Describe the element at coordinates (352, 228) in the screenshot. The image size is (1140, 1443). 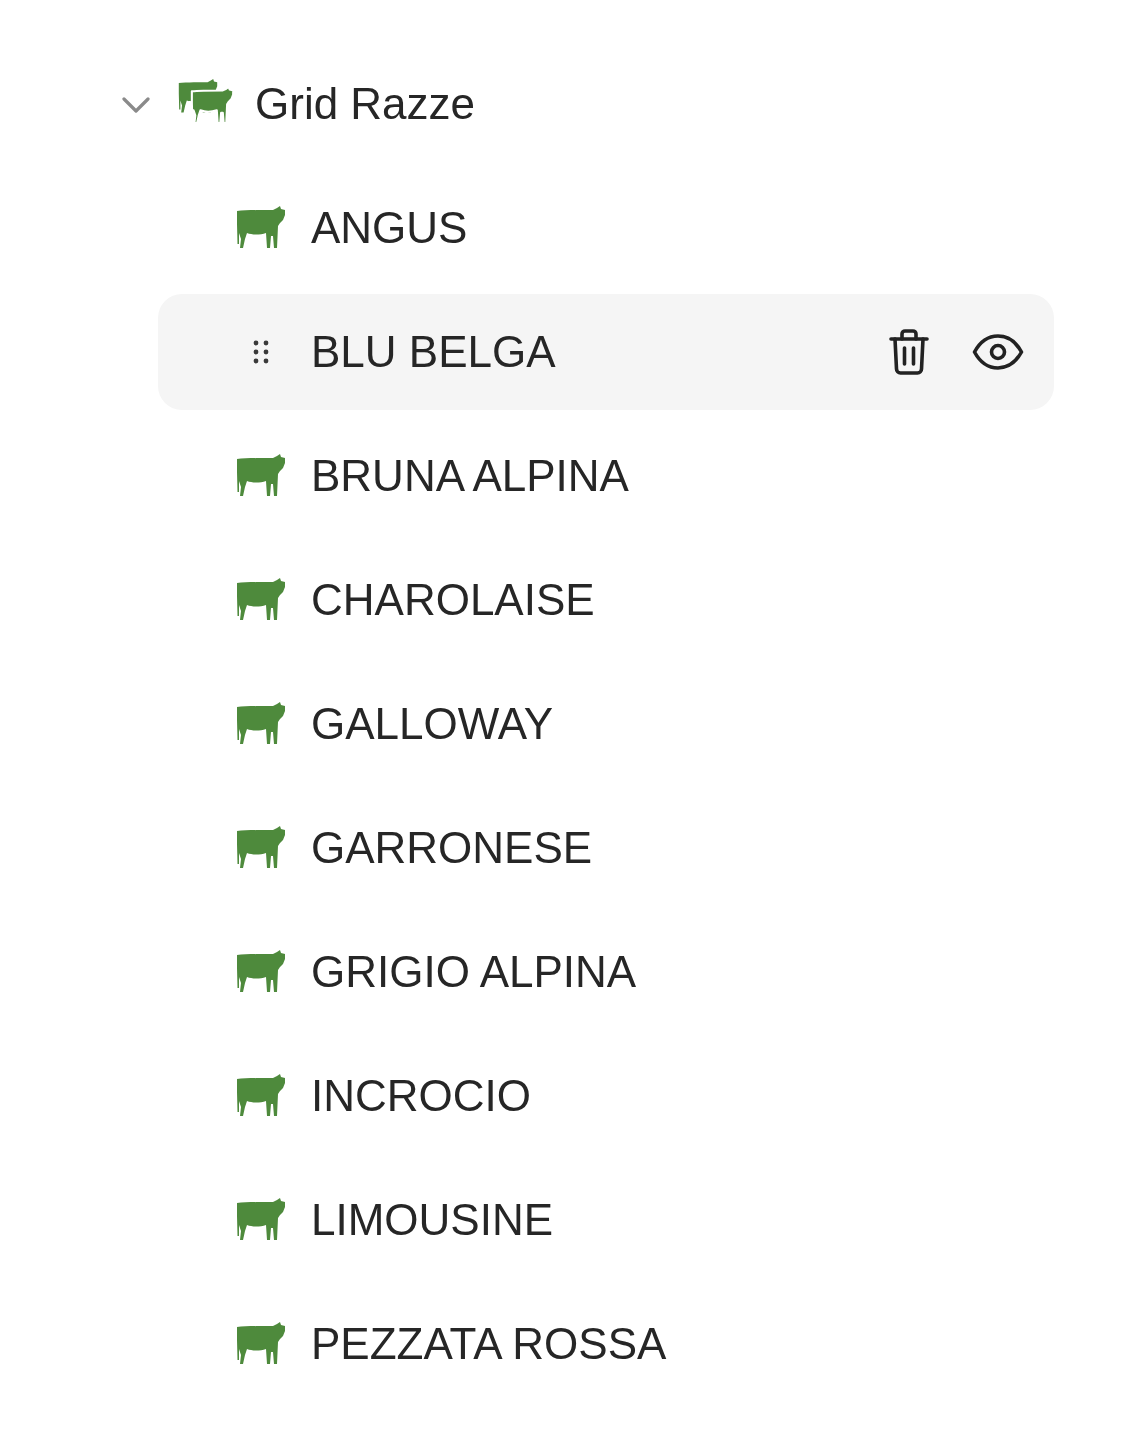
I see `tree-item: ANGUS` at that location.